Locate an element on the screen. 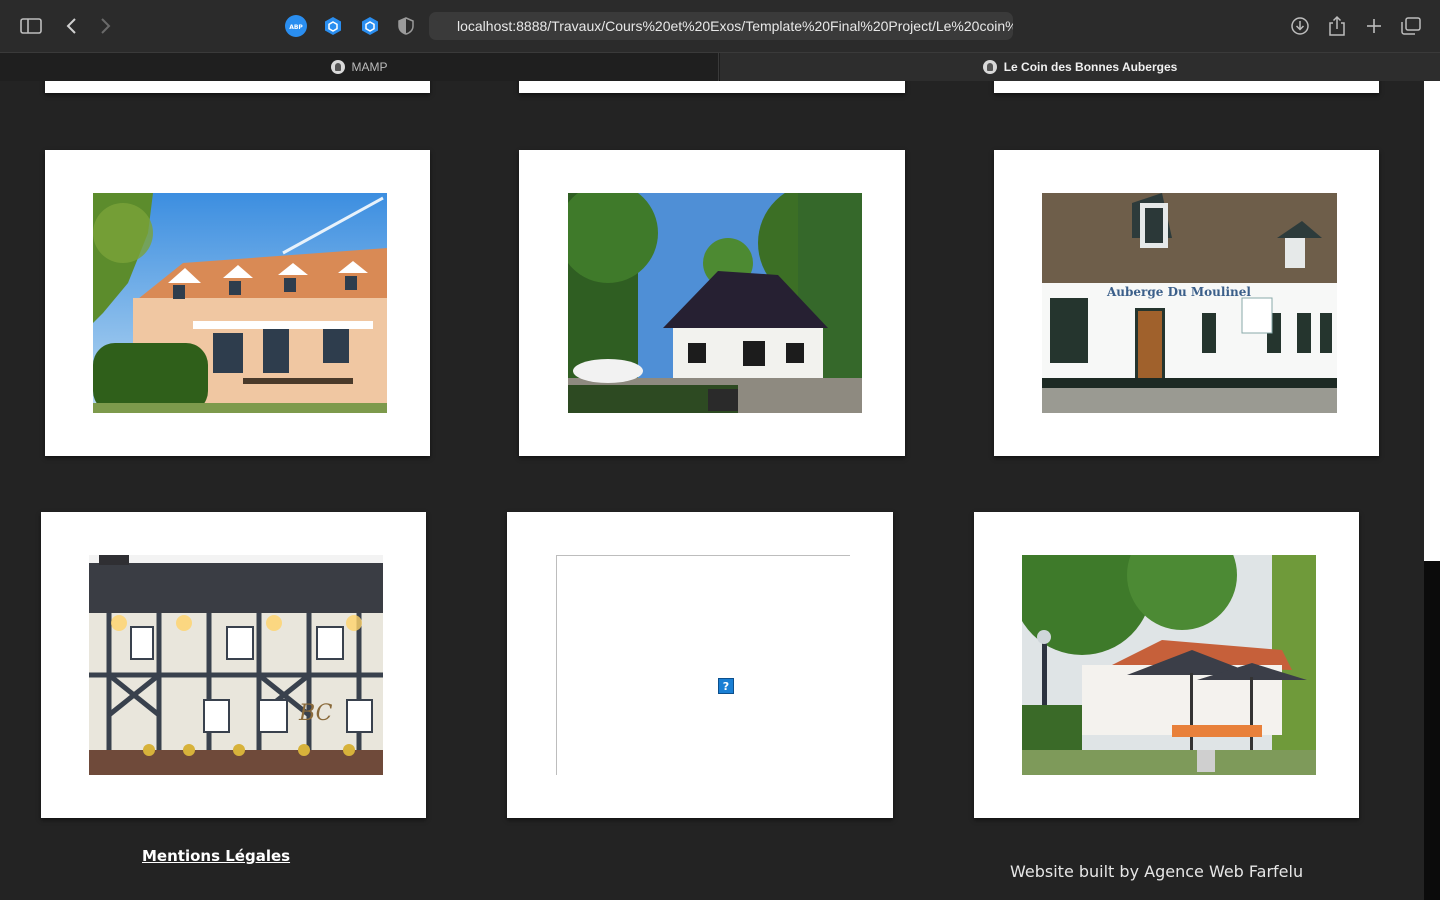  tab-bar: MAMP Le Coin des Bonnes Auberges is located at coordinates (720, 66).